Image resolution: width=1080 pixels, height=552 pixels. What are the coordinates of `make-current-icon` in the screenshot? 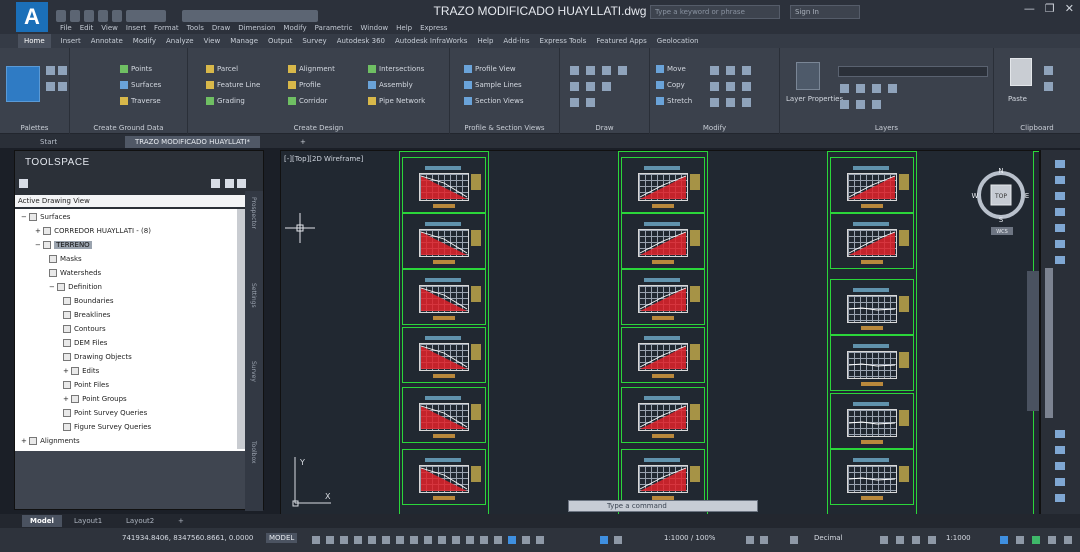 It's located at (844, 104).